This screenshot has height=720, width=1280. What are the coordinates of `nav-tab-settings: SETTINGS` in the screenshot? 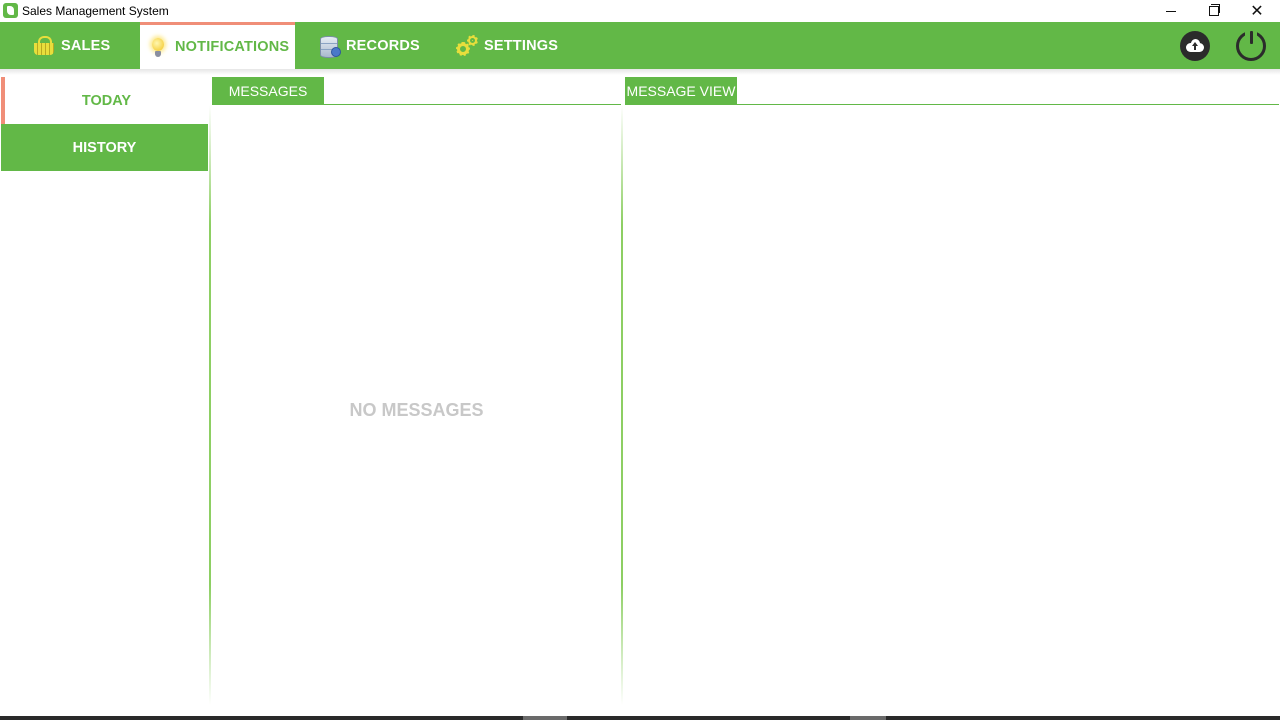 It's located at (507, 45).